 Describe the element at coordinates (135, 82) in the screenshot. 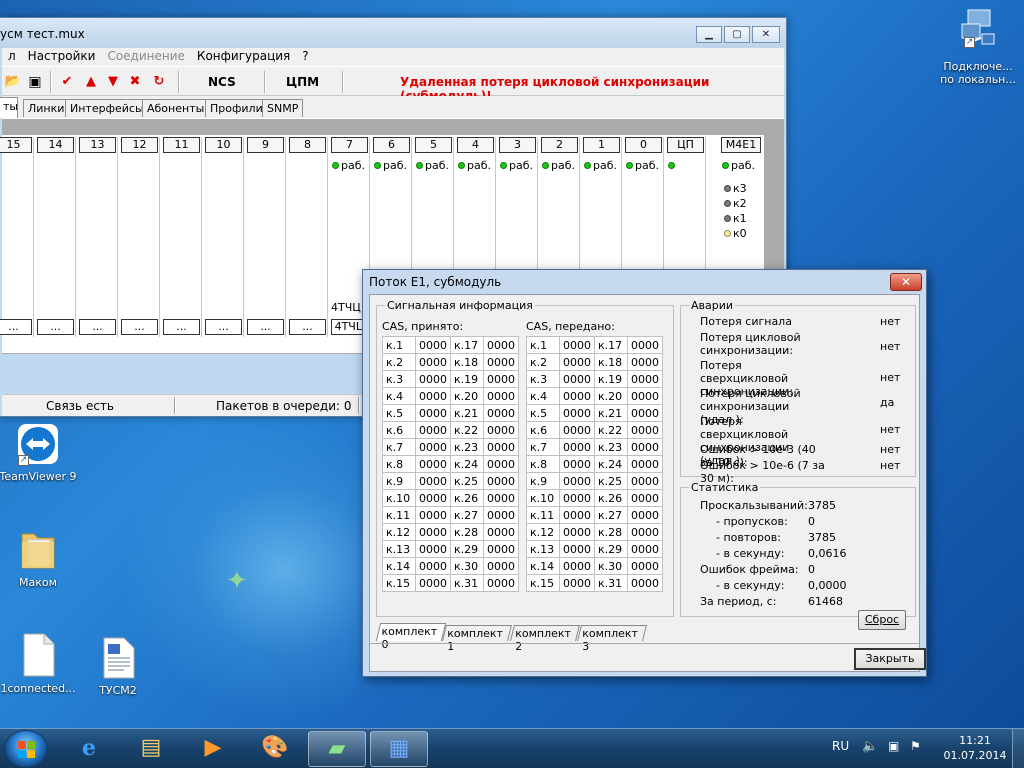

I see `delete-x-icon: ✖` at that location.